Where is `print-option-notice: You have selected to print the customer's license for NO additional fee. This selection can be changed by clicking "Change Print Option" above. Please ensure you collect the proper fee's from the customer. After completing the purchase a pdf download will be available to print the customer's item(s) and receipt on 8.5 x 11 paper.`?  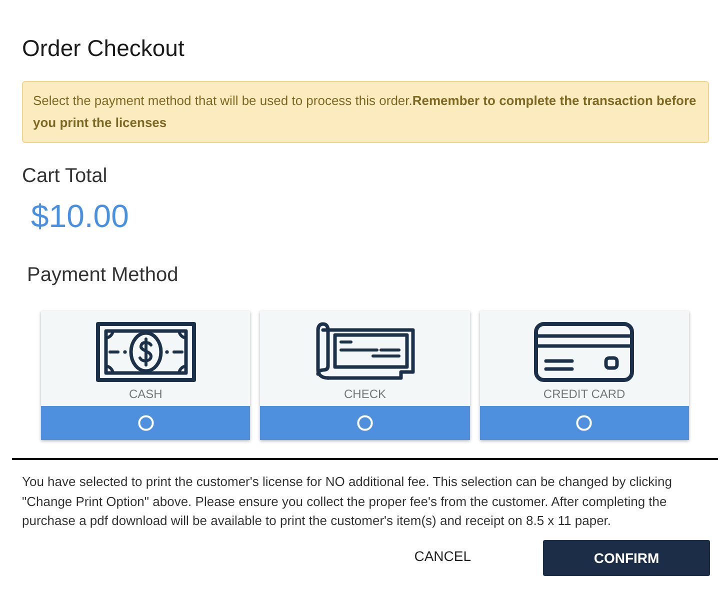
print-option-notice: You have selected to print the customer's license for NO additional fee. This selection can be changed by clicking "Change Print Option" above. Please ensure you collect the proper fee's from the customer. After completing the purchase a pdf download will be available to print the customer's item(s) and receipt on 8.5 x 11 paper. is located at coordinates (347, 501).